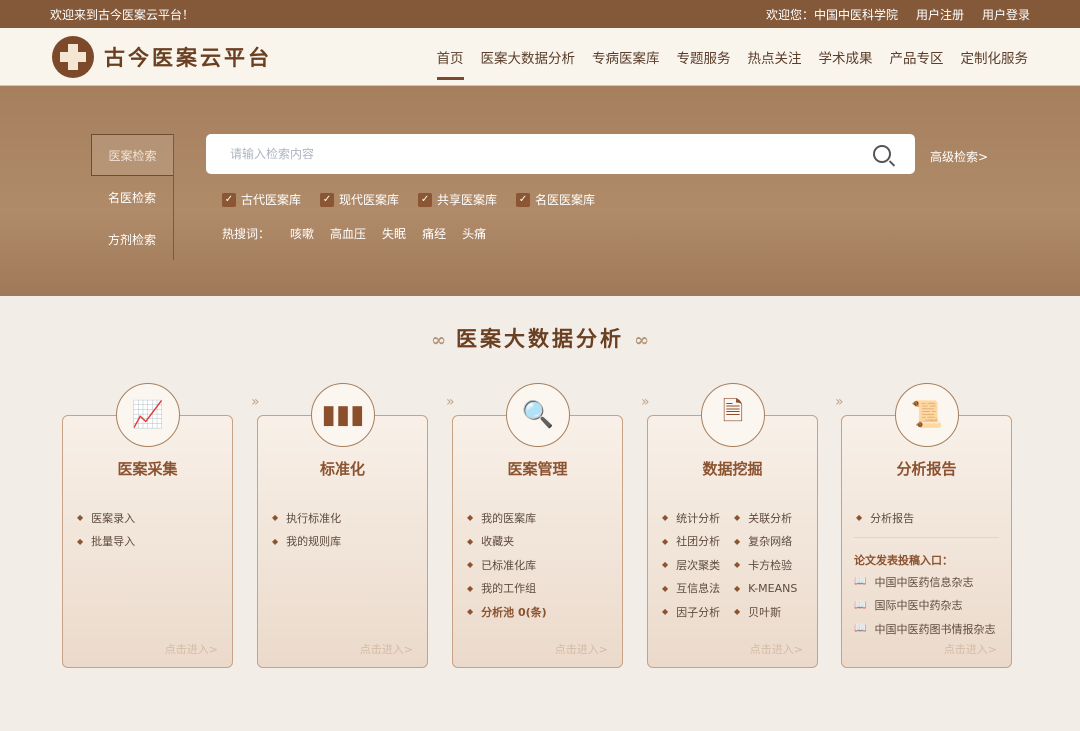  What do you see at coordinates (698, 589) in the screenshot?
I see `card-link: 互信息法` at bounding box center [698, 589].